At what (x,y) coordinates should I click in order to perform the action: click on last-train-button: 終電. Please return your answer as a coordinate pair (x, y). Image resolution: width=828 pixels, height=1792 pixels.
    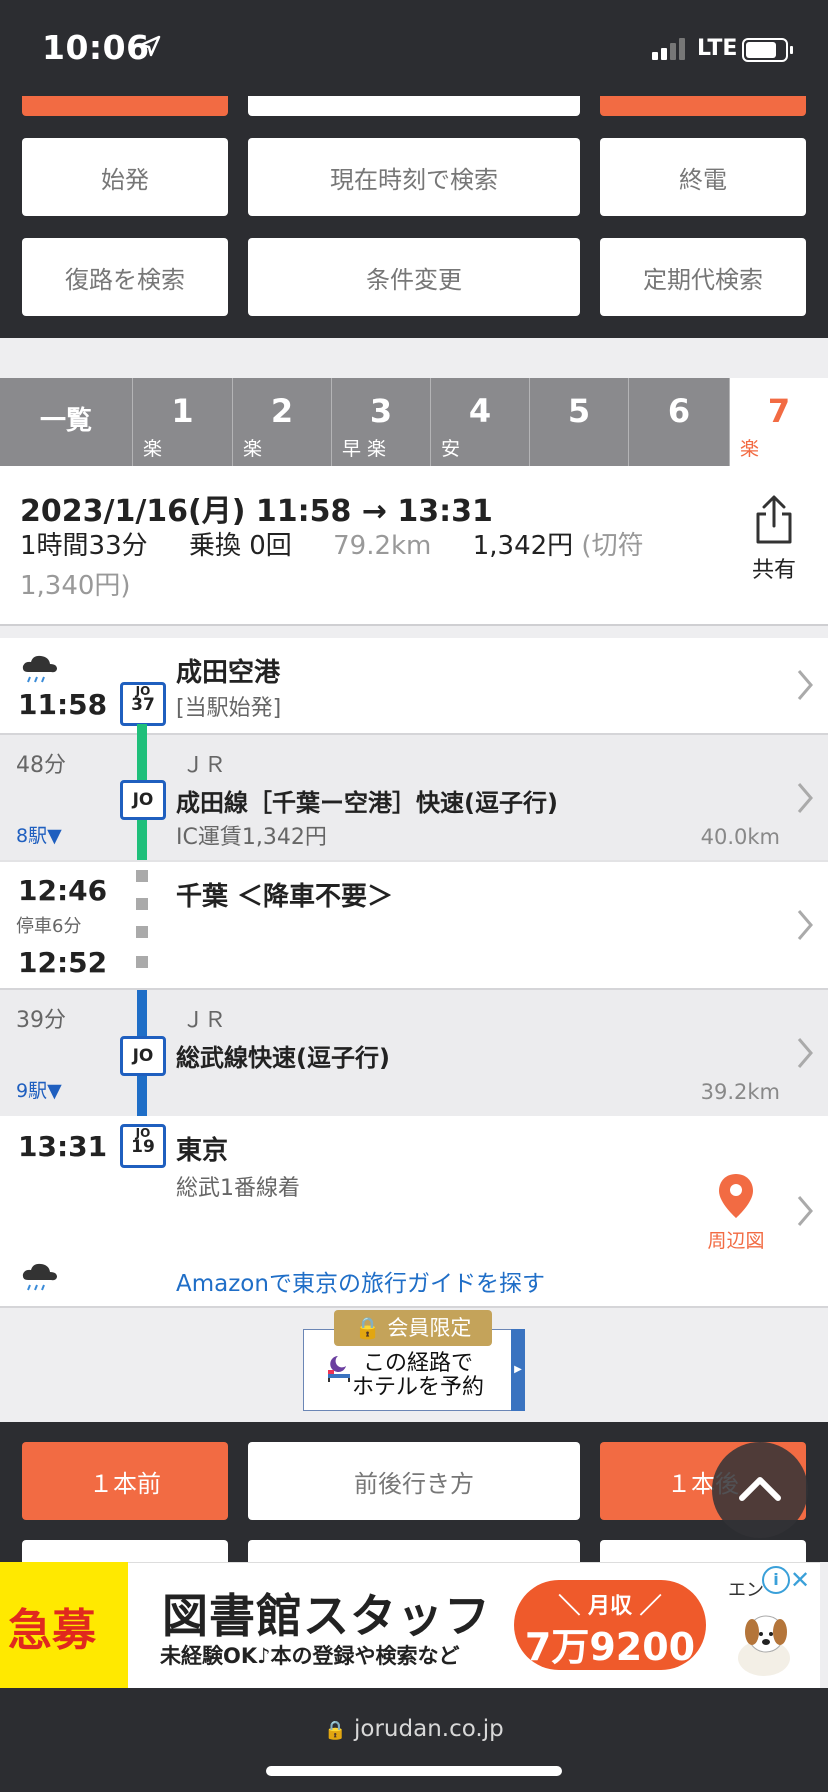
    Looking at the image, I should click on (703, 177).